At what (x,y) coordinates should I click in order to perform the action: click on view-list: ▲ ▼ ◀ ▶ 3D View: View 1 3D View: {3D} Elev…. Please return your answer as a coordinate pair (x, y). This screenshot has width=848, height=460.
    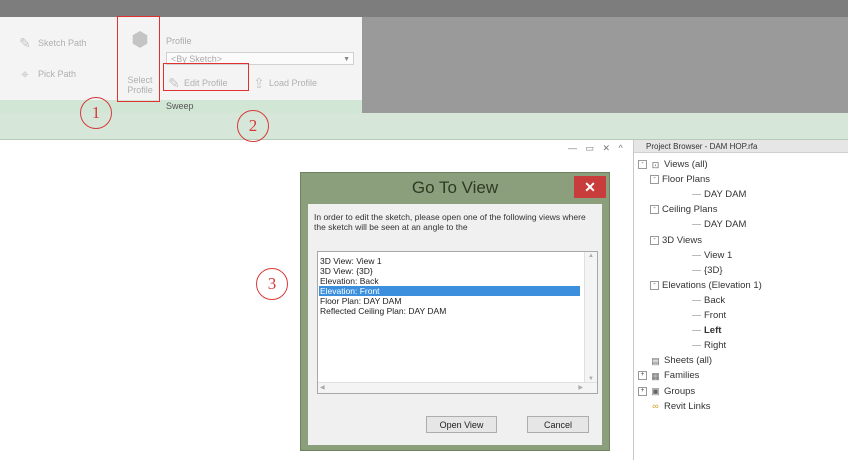
    Looking at the image, I should click on (457, 322).